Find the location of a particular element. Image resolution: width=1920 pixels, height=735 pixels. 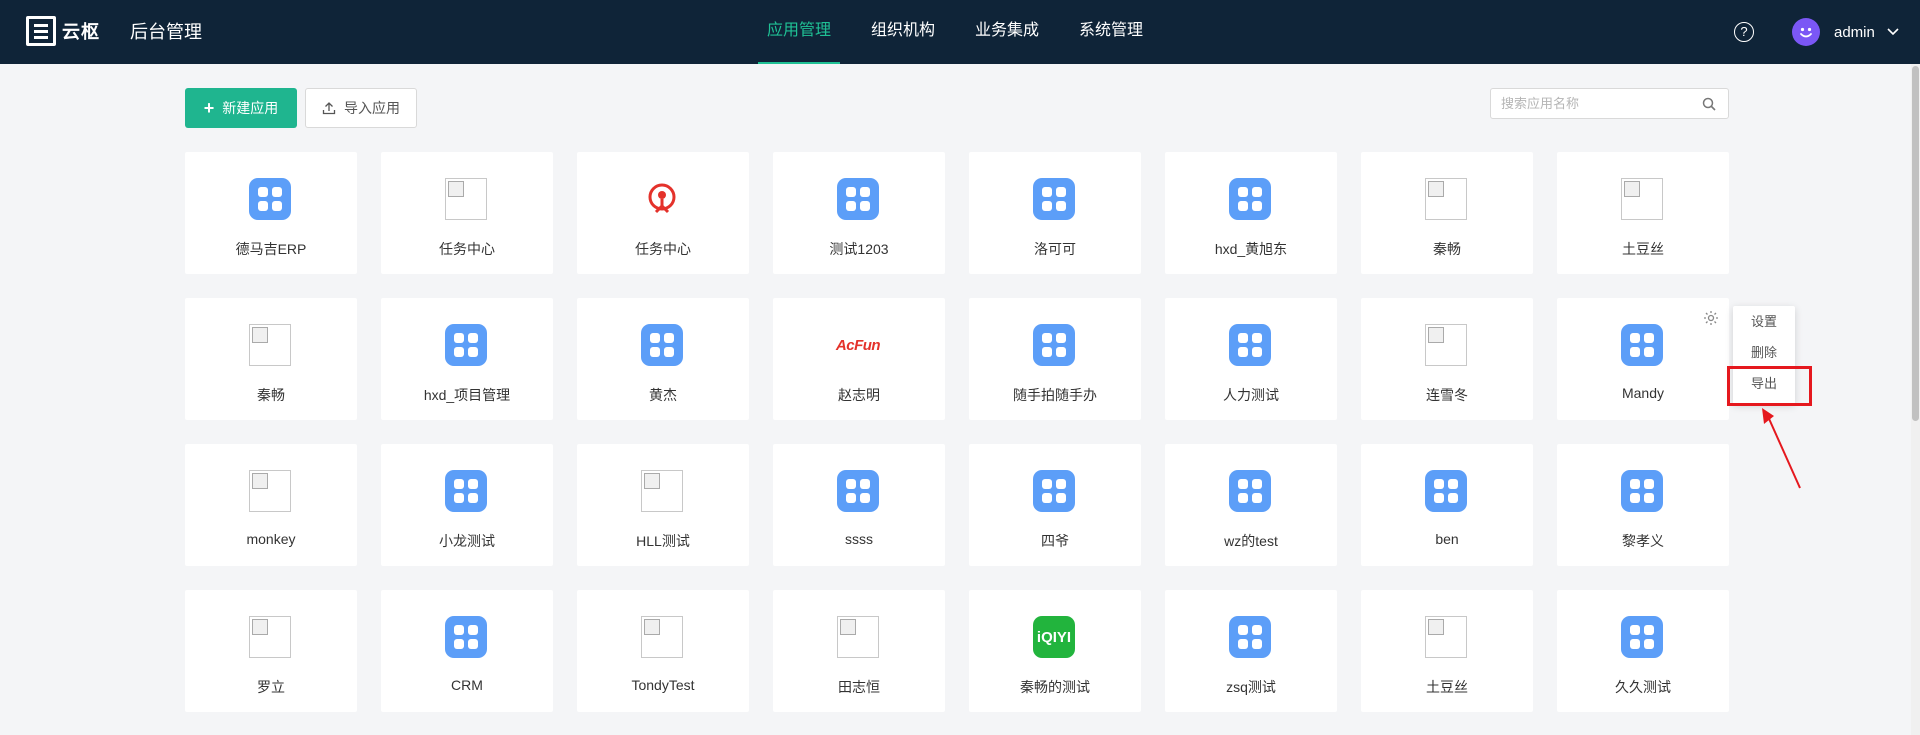

menu-item-delete: 删除 is located at coordinates (1764, 352).